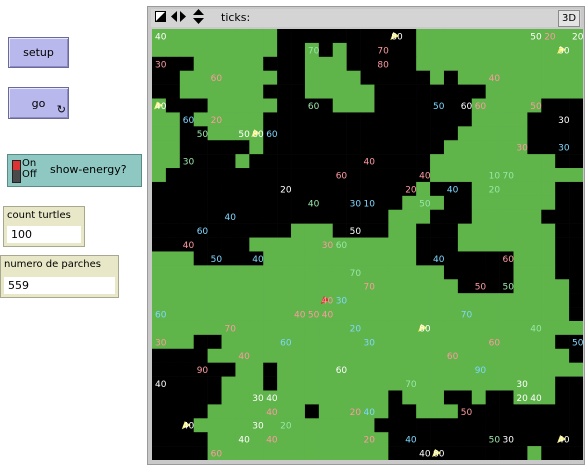  What do you see at coordinates (38, 103) in the screenshot?
I see `go-button: go ↻` at bounding box center [38, 103].